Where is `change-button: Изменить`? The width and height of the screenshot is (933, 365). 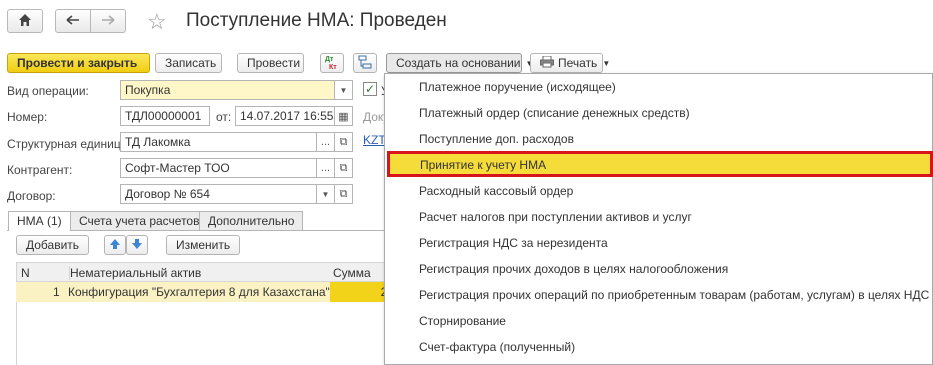
change-button: Изменить is located at coordinates (203, 245).